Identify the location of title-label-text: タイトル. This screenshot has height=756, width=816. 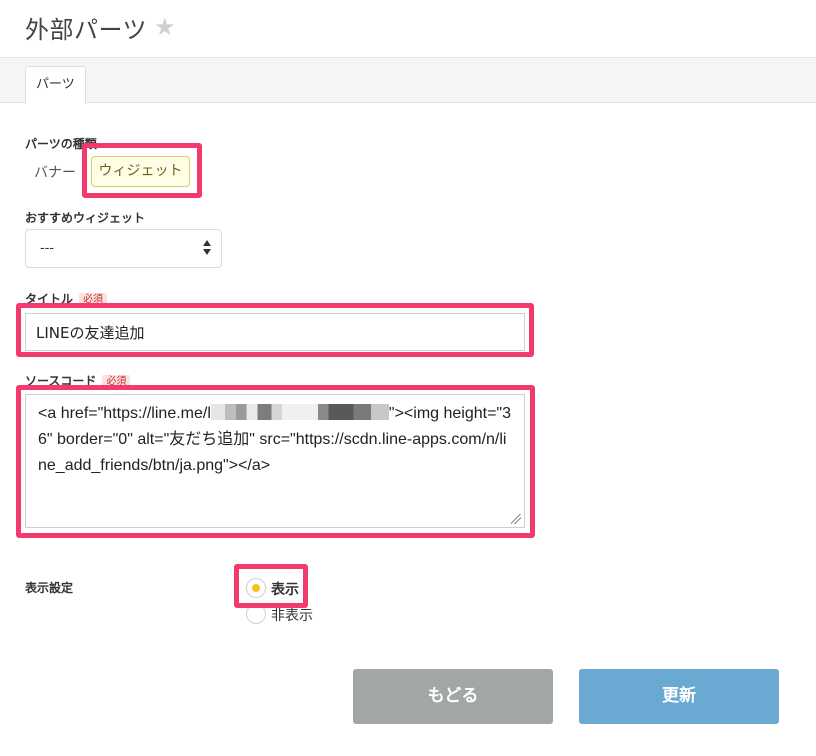
(49, 299).